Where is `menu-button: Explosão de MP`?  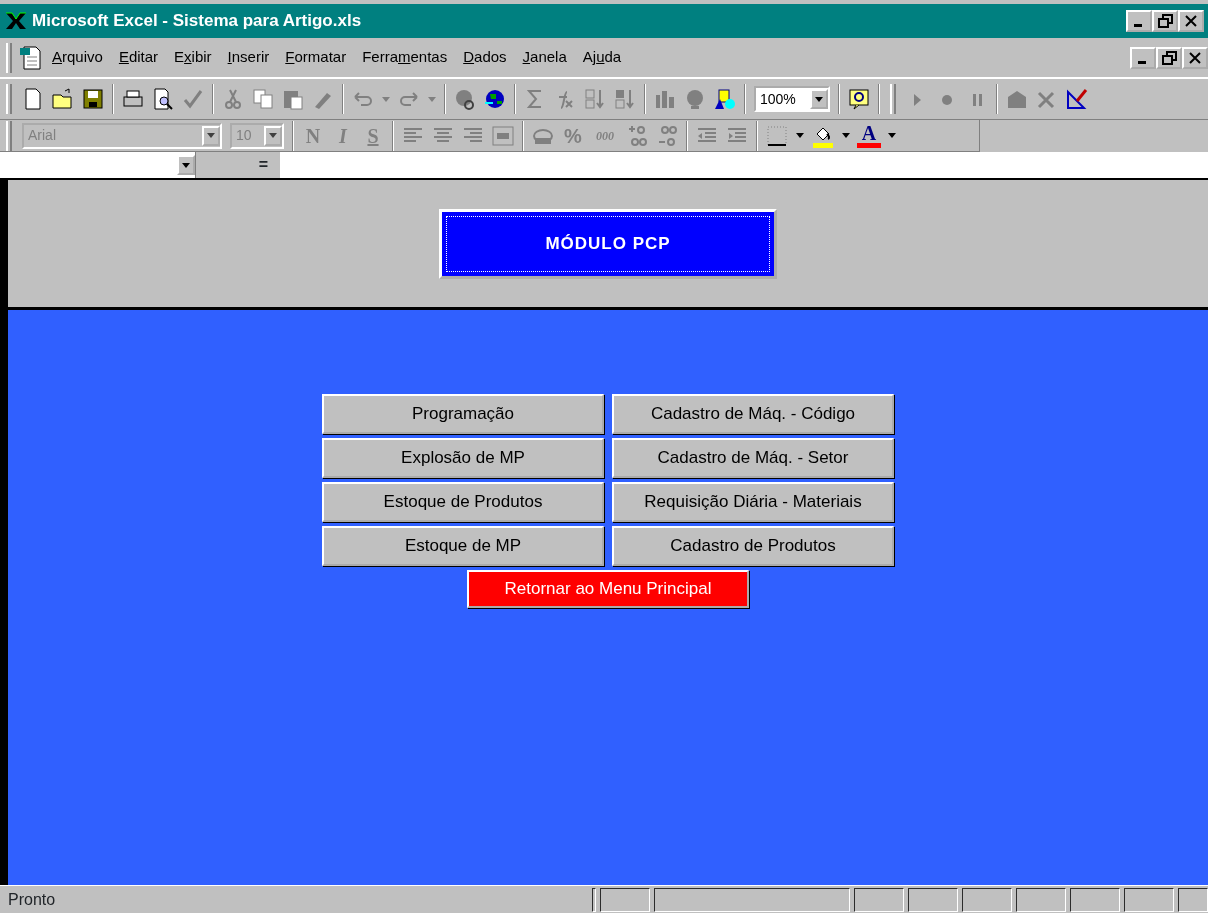 menu-button: Explosão de MP is located at coordinates (463, 458).